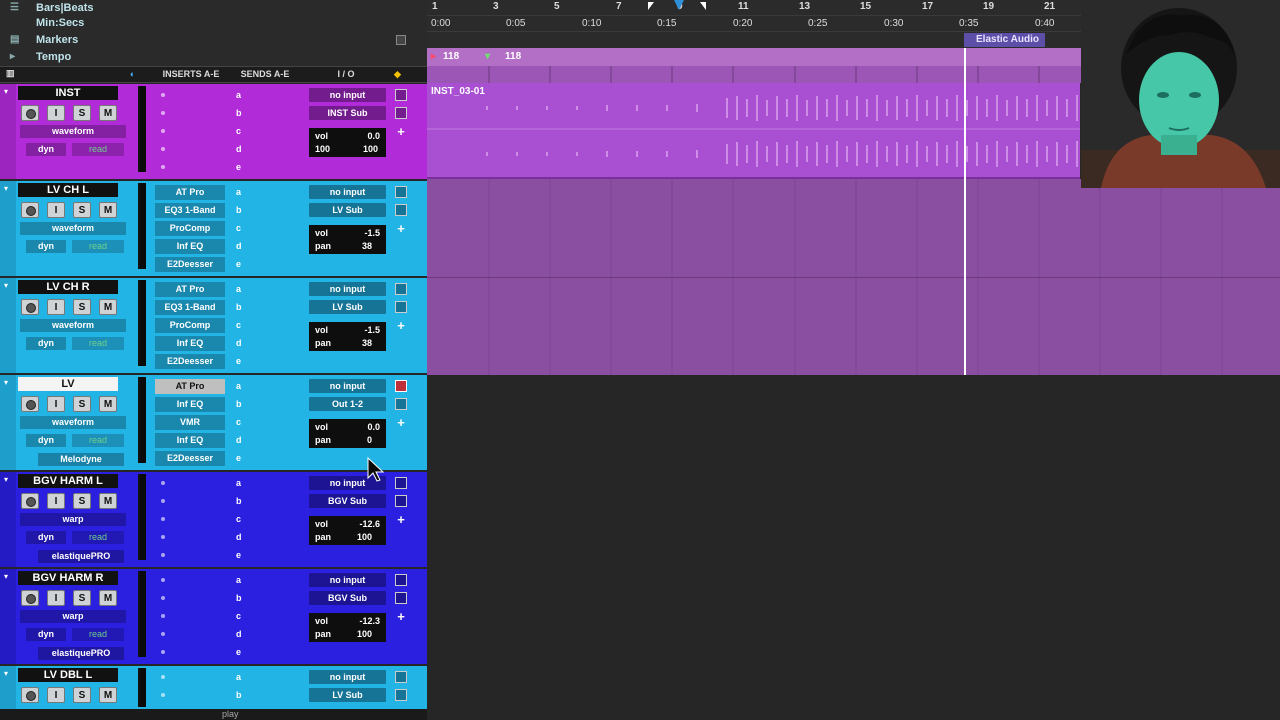 This screenshot has height=720, width=1280. What do you see at coordinates (347, 433) in the screenshot?
I see `volume-pan-display: vol 0.0 pan 0` at bounding box center [347, 433].